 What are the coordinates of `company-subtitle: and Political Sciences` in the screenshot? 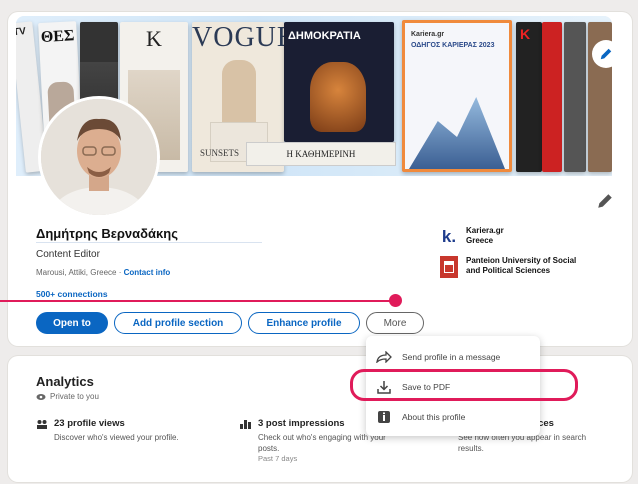 It's located at (508, 270).